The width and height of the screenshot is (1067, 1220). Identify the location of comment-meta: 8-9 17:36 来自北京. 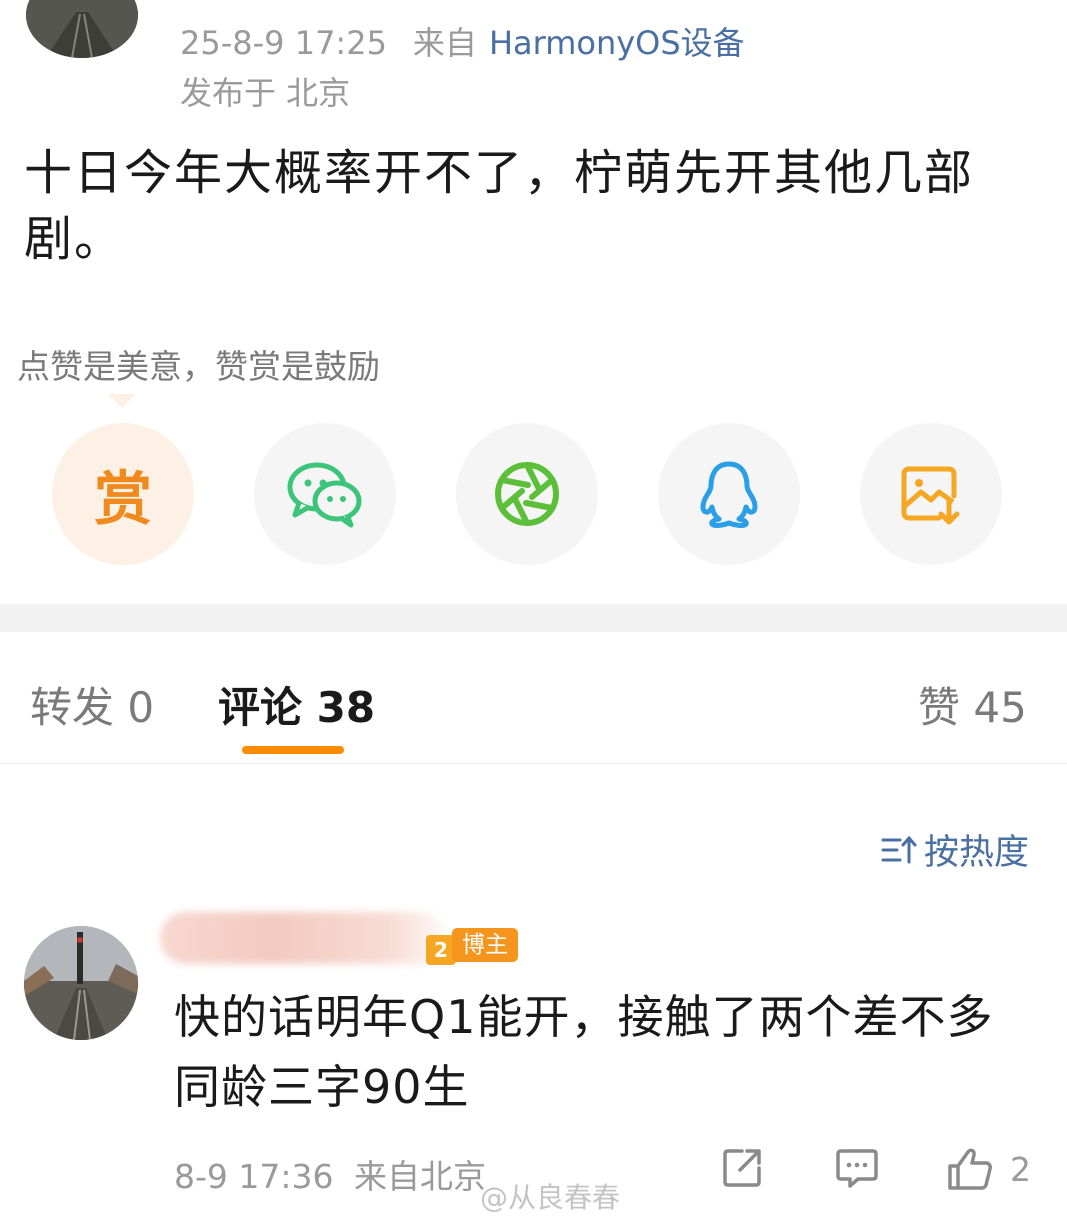
(330, 1174).